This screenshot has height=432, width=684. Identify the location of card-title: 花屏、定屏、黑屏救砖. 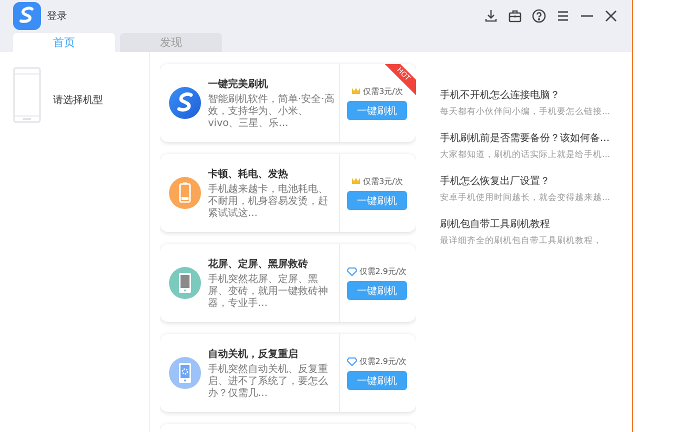
(258, 263).